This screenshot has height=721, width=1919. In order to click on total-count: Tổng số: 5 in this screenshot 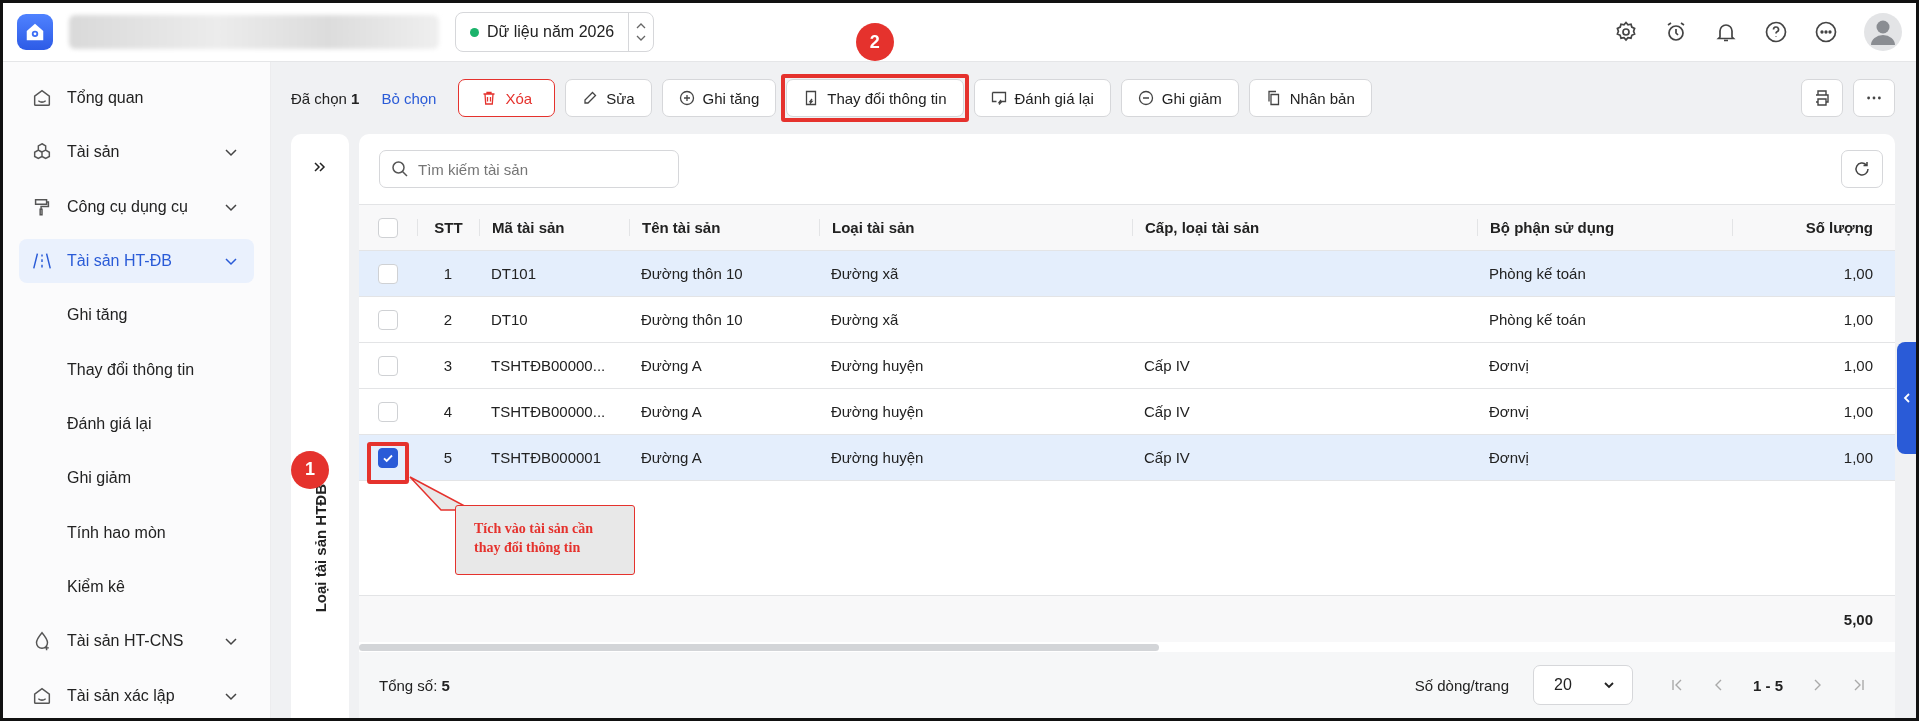, I will do `click(414, 685)`.